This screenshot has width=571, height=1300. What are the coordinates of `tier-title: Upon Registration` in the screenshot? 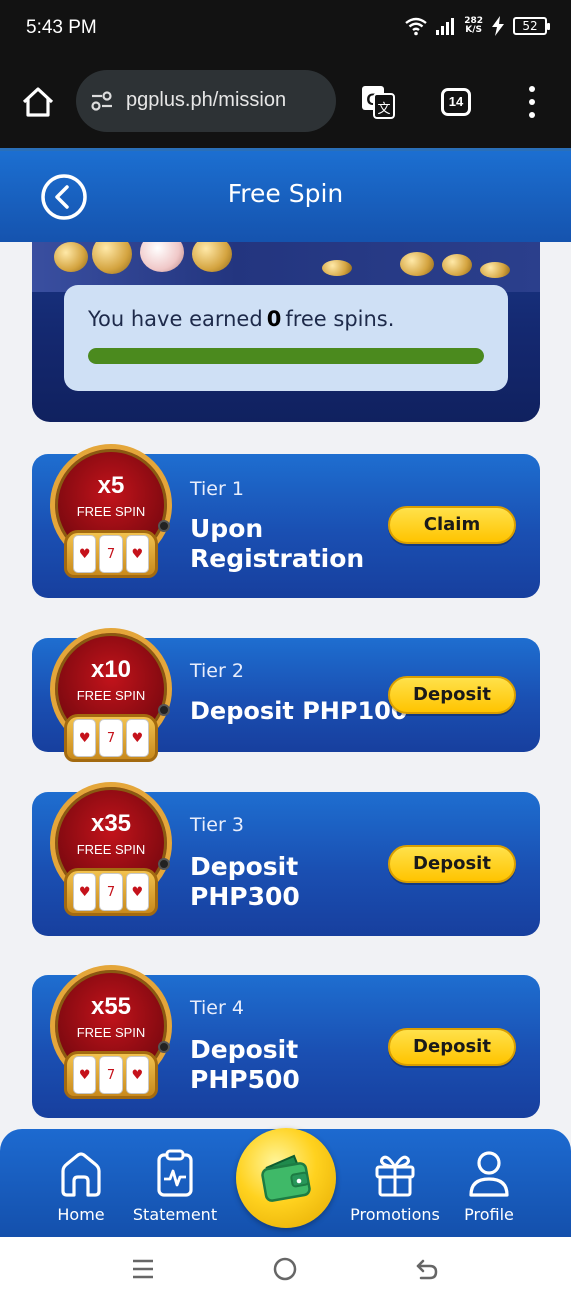 It's located at (277, 543).